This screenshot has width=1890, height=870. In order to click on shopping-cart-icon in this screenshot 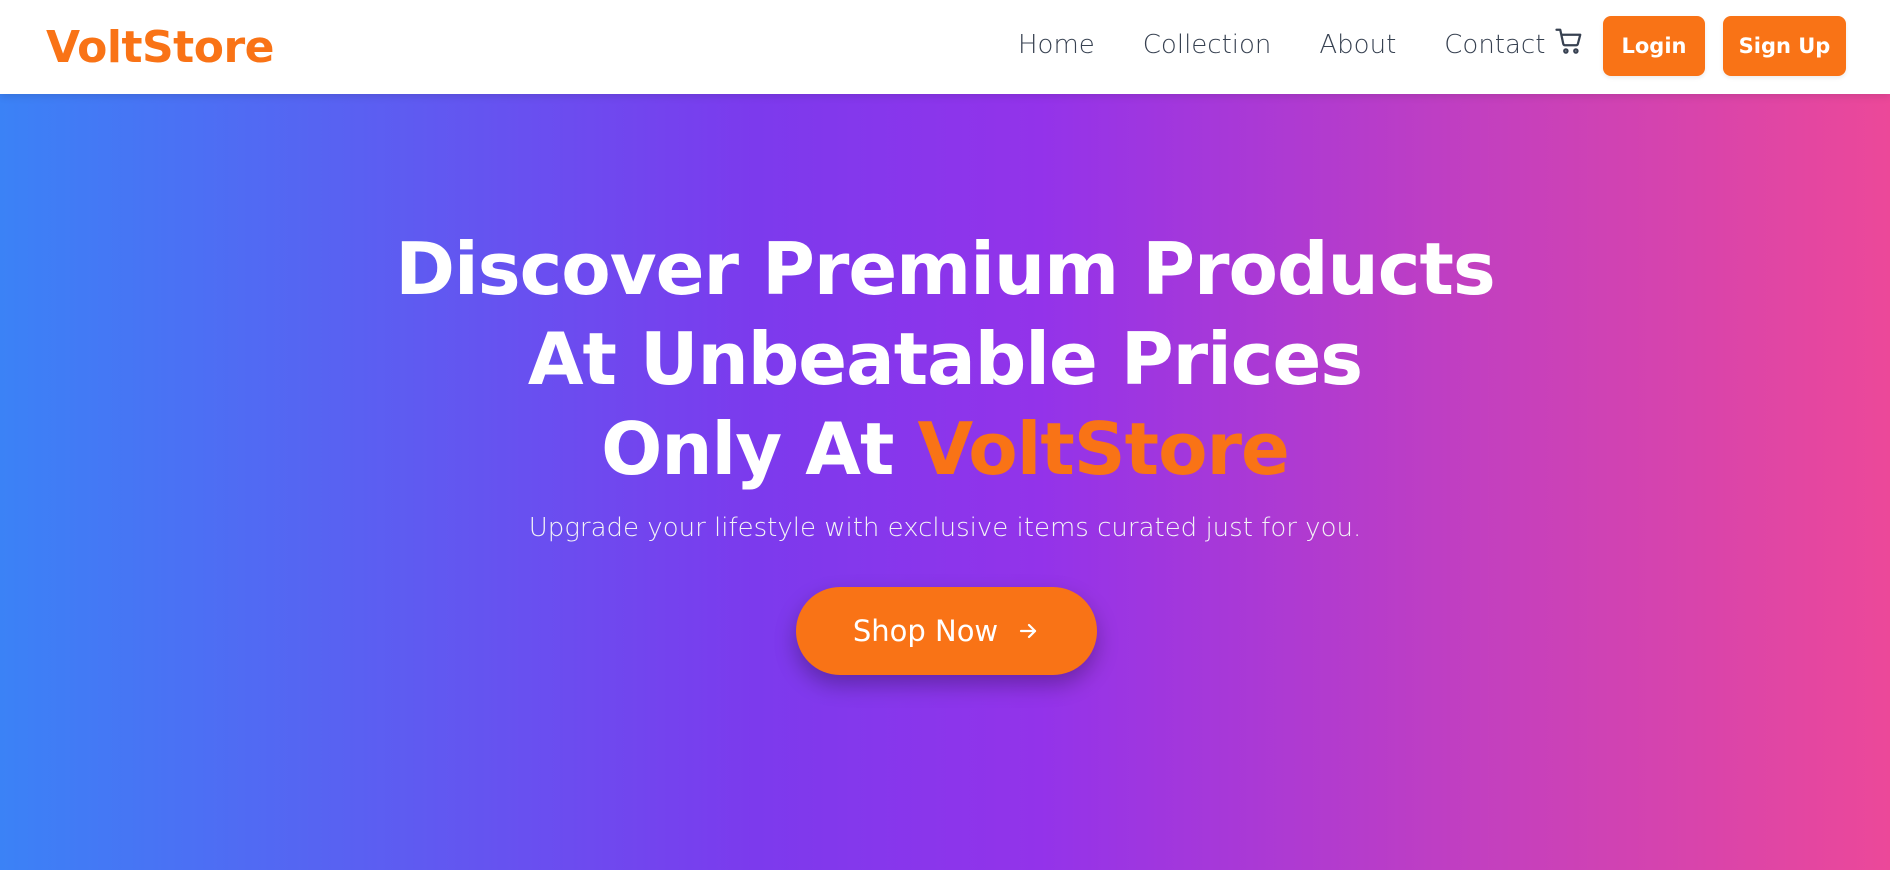, I will do `click(1571, 43)`.